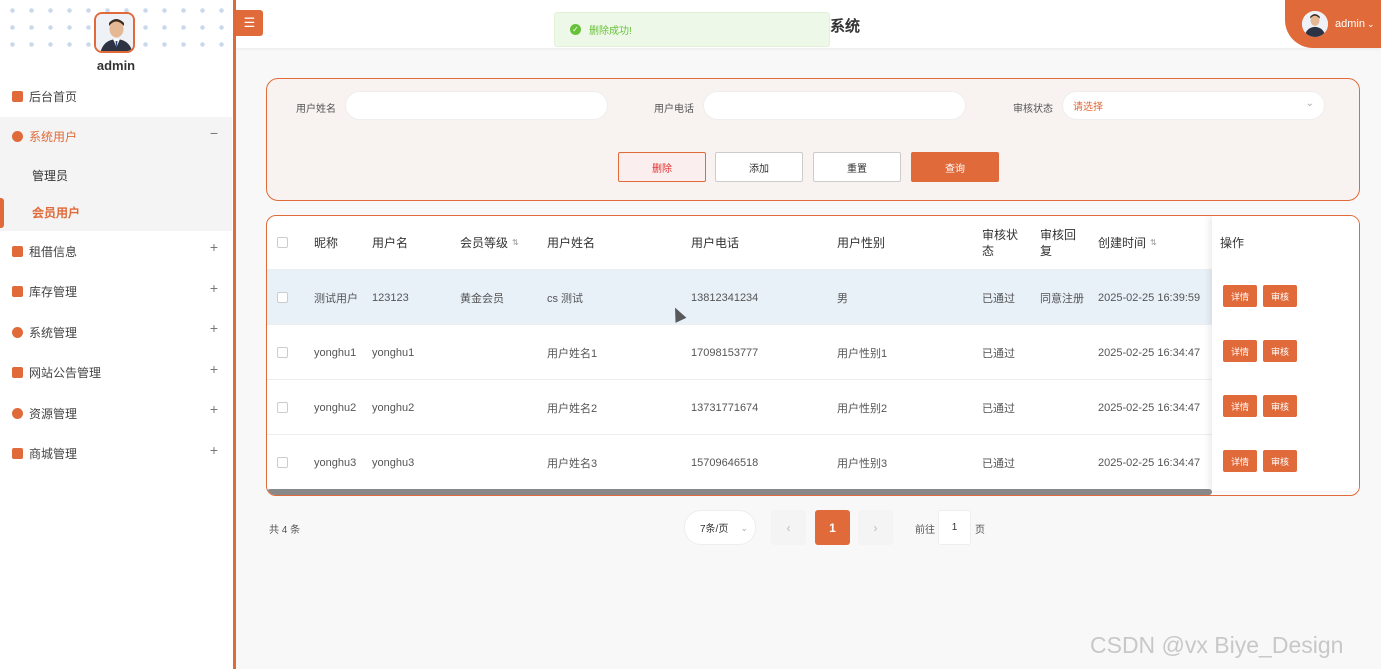 Image resolution: width=1381 pixels, height=669 pixels. Describe the element at coordinates (116, 292) in the screenshot. I see `sidebar-item-inventory: 库存管理 +` at that location.